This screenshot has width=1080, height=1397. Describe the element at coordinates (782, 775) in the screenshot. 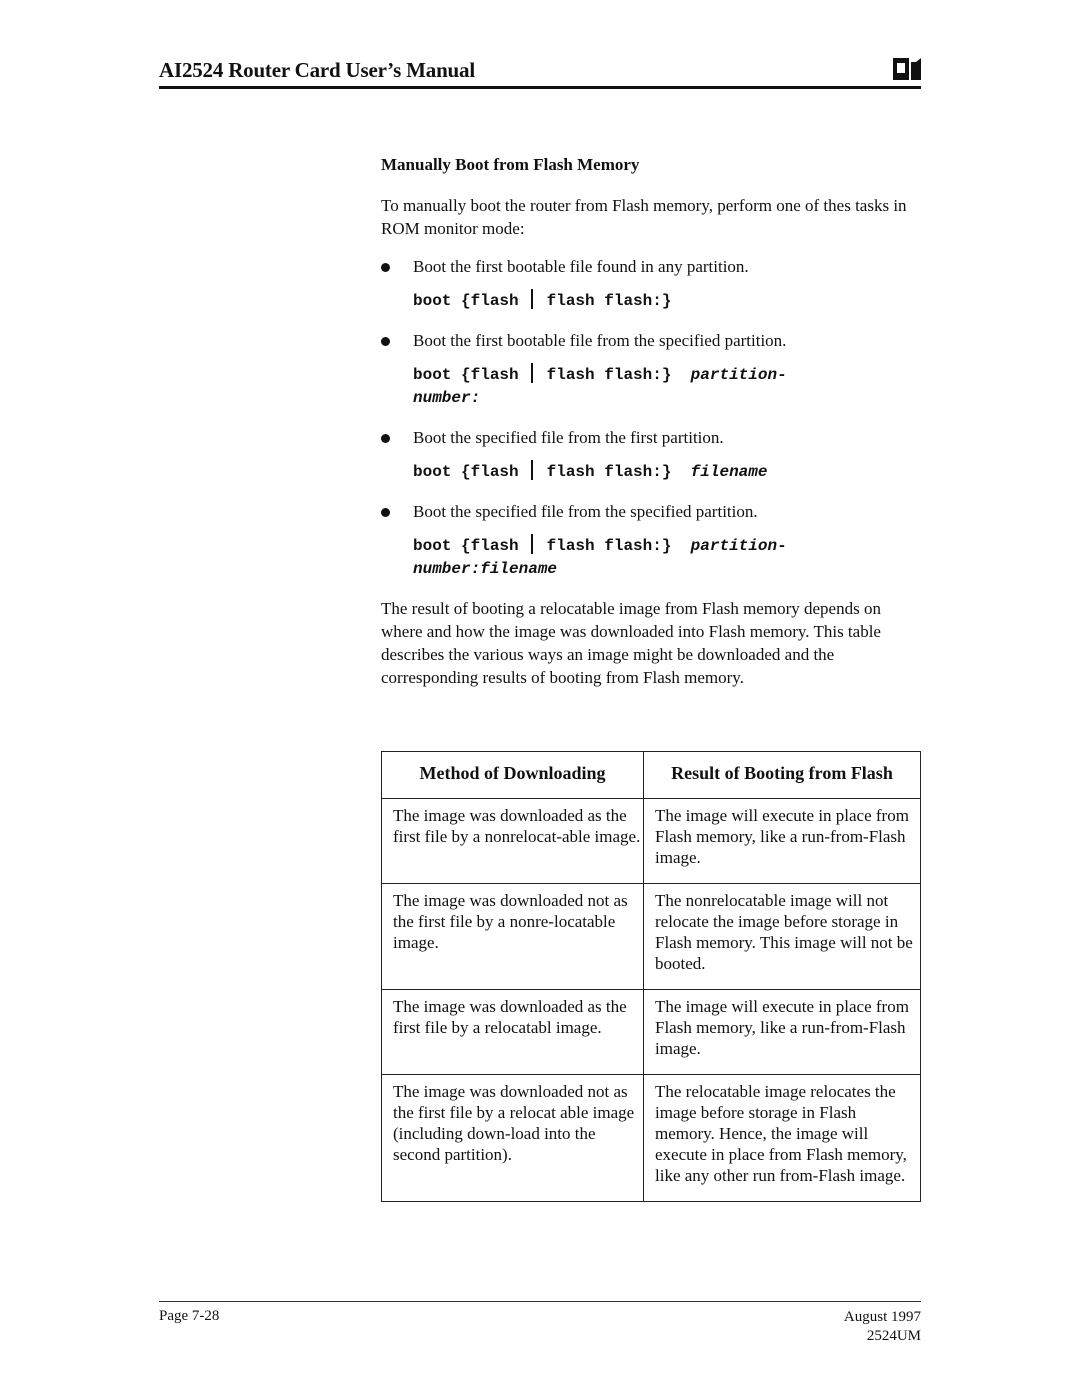

I see `column-header-result: Result of Booting from Flash` at that location.